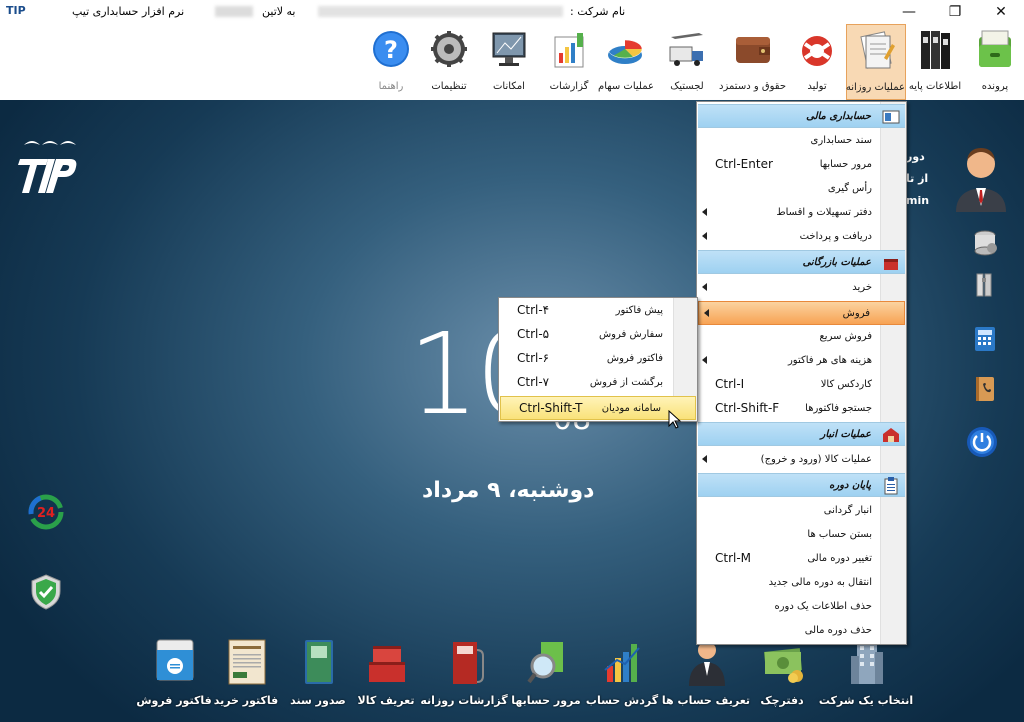 This screenshot has width=1024, height=722. What do you see at coordinates (801, 237) in the screenshot?
I see `menu-item-receive-pay: دریافت و پرداخت` at bounding box center [801, 237].